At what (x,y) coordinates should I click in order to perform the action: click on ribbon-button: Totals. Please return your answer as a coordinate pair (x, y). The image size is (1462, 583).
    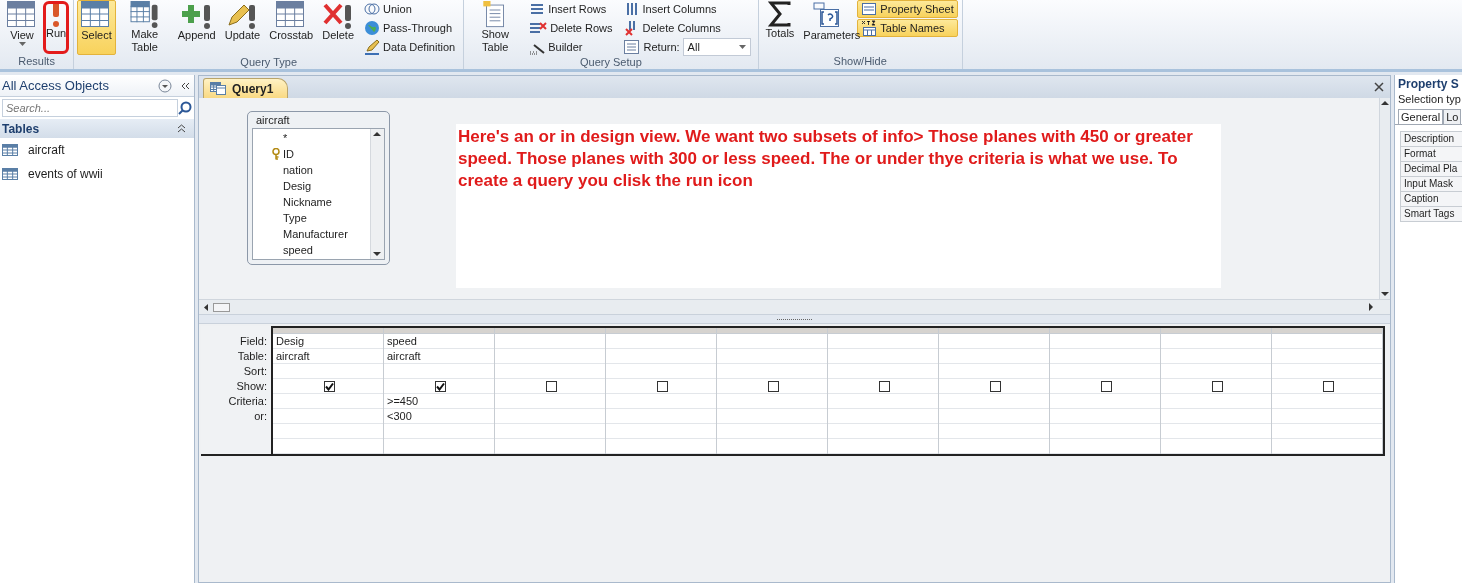
    Looking at the image, I should click on (780, 27).